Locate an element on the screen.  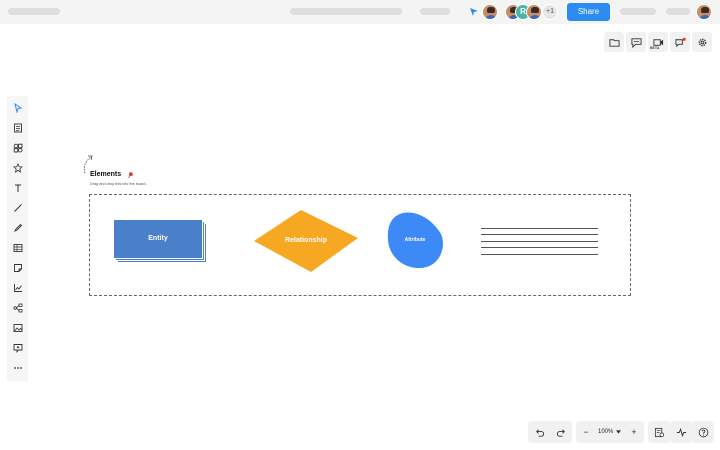
menu-placeholder is located at coordinates (678, 11).